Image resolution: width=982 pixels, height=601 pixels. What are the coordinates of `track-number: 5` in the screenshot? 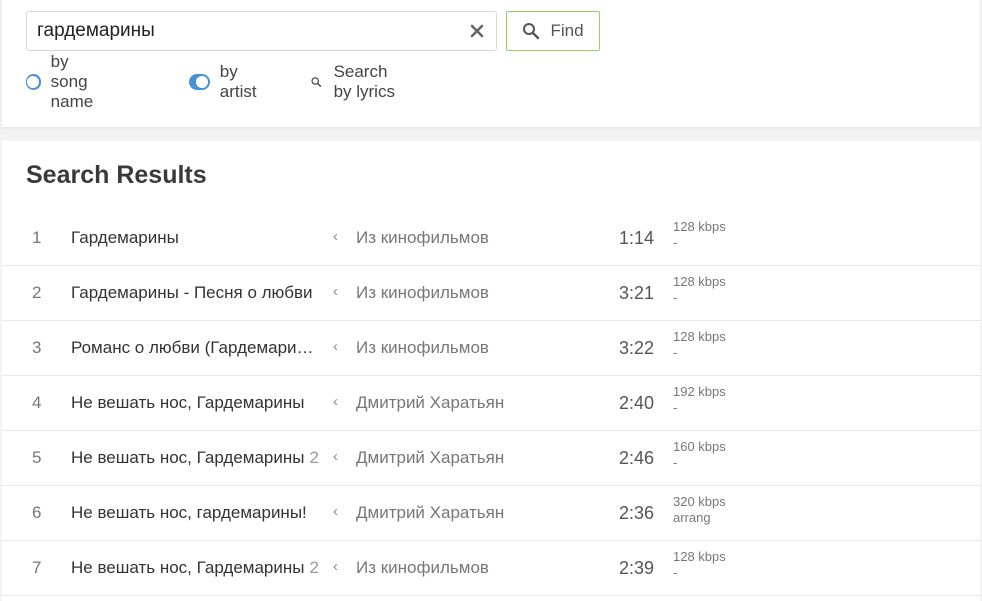 It's located at (37, 457).